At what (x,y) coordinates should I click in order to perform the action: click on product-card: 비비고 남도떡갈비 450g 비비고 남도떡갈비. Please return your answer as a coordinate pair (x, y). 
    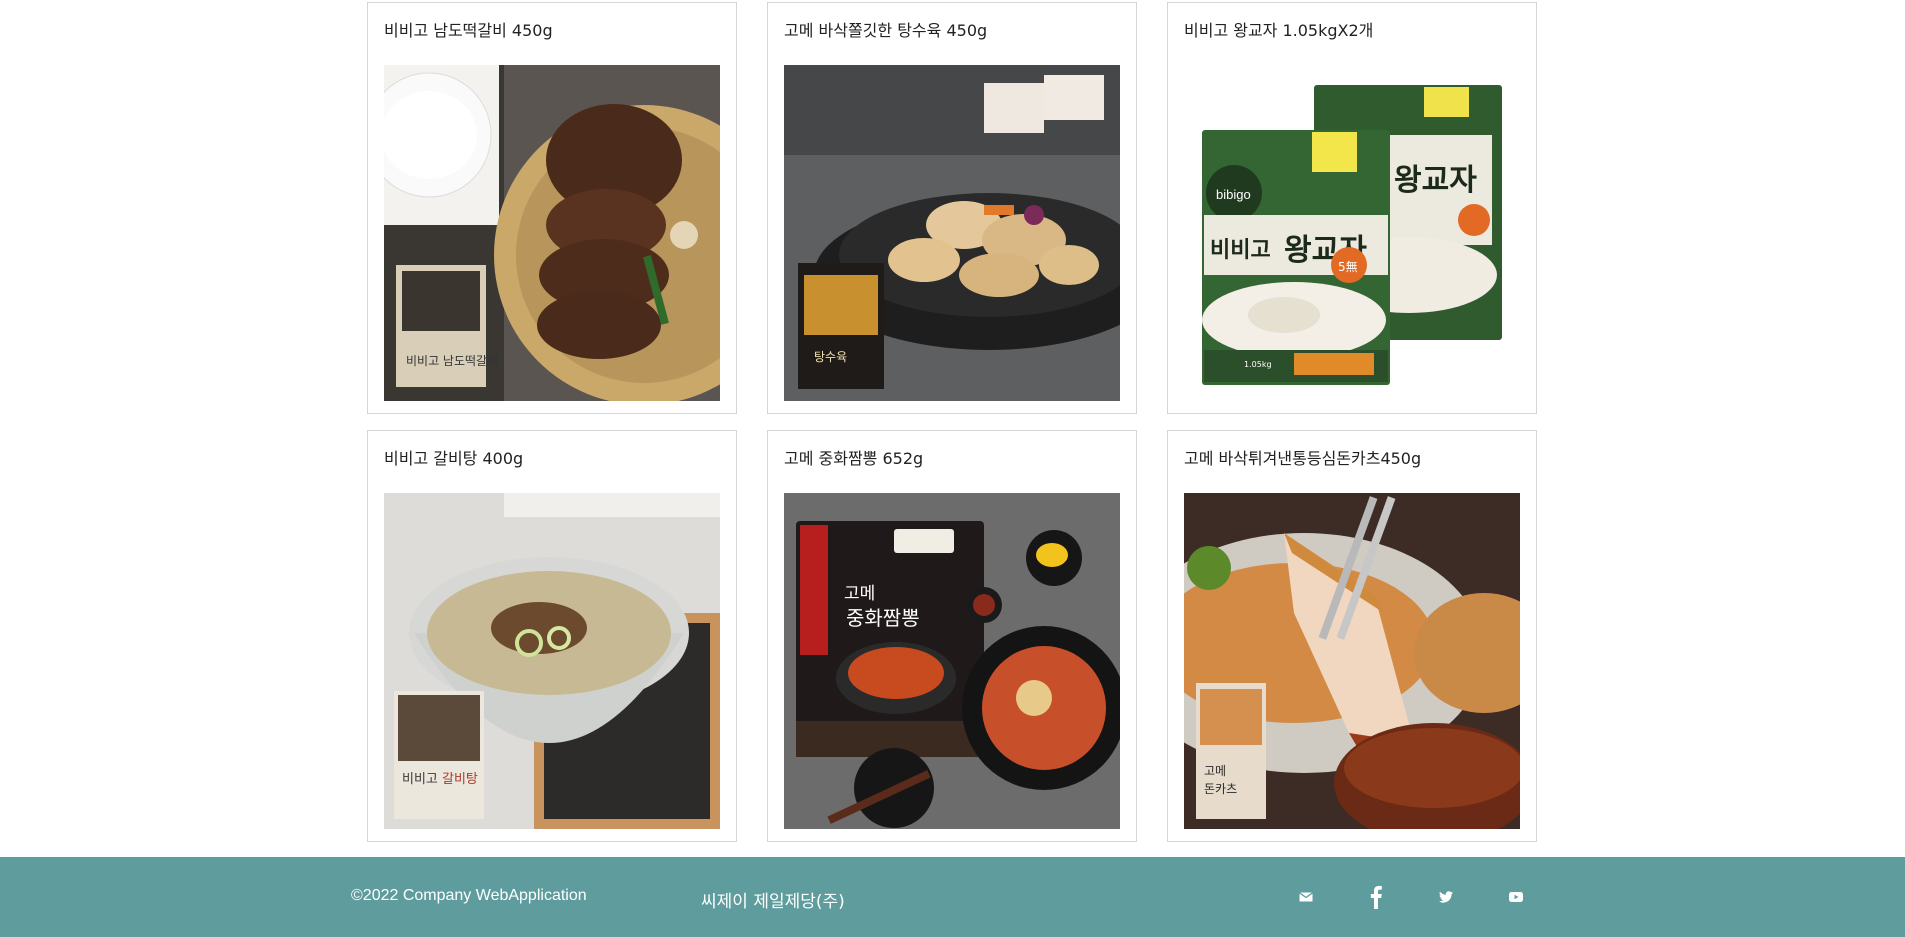
    Looking at the image, I should click on (552, 208).